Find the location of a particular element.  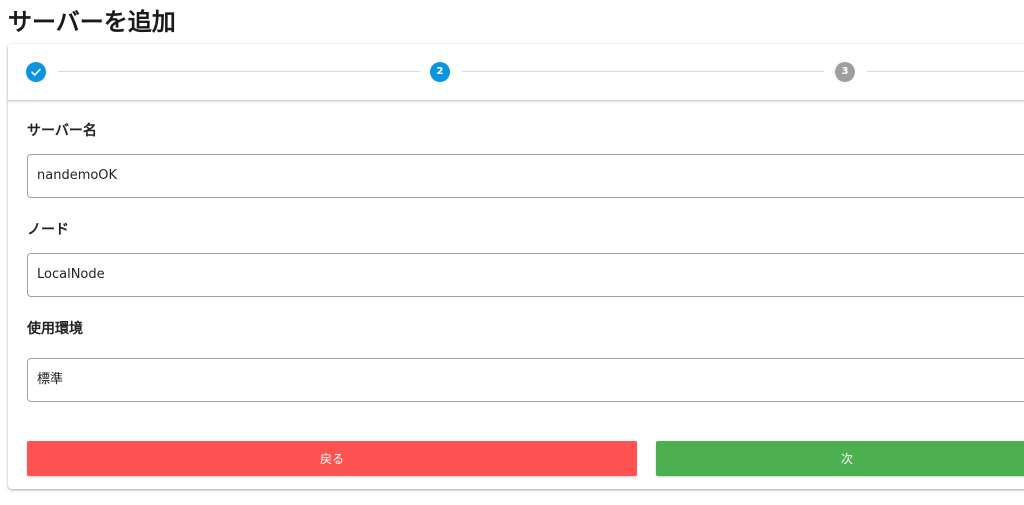

environment-select: 標準 is located at coordinates (525, 380).